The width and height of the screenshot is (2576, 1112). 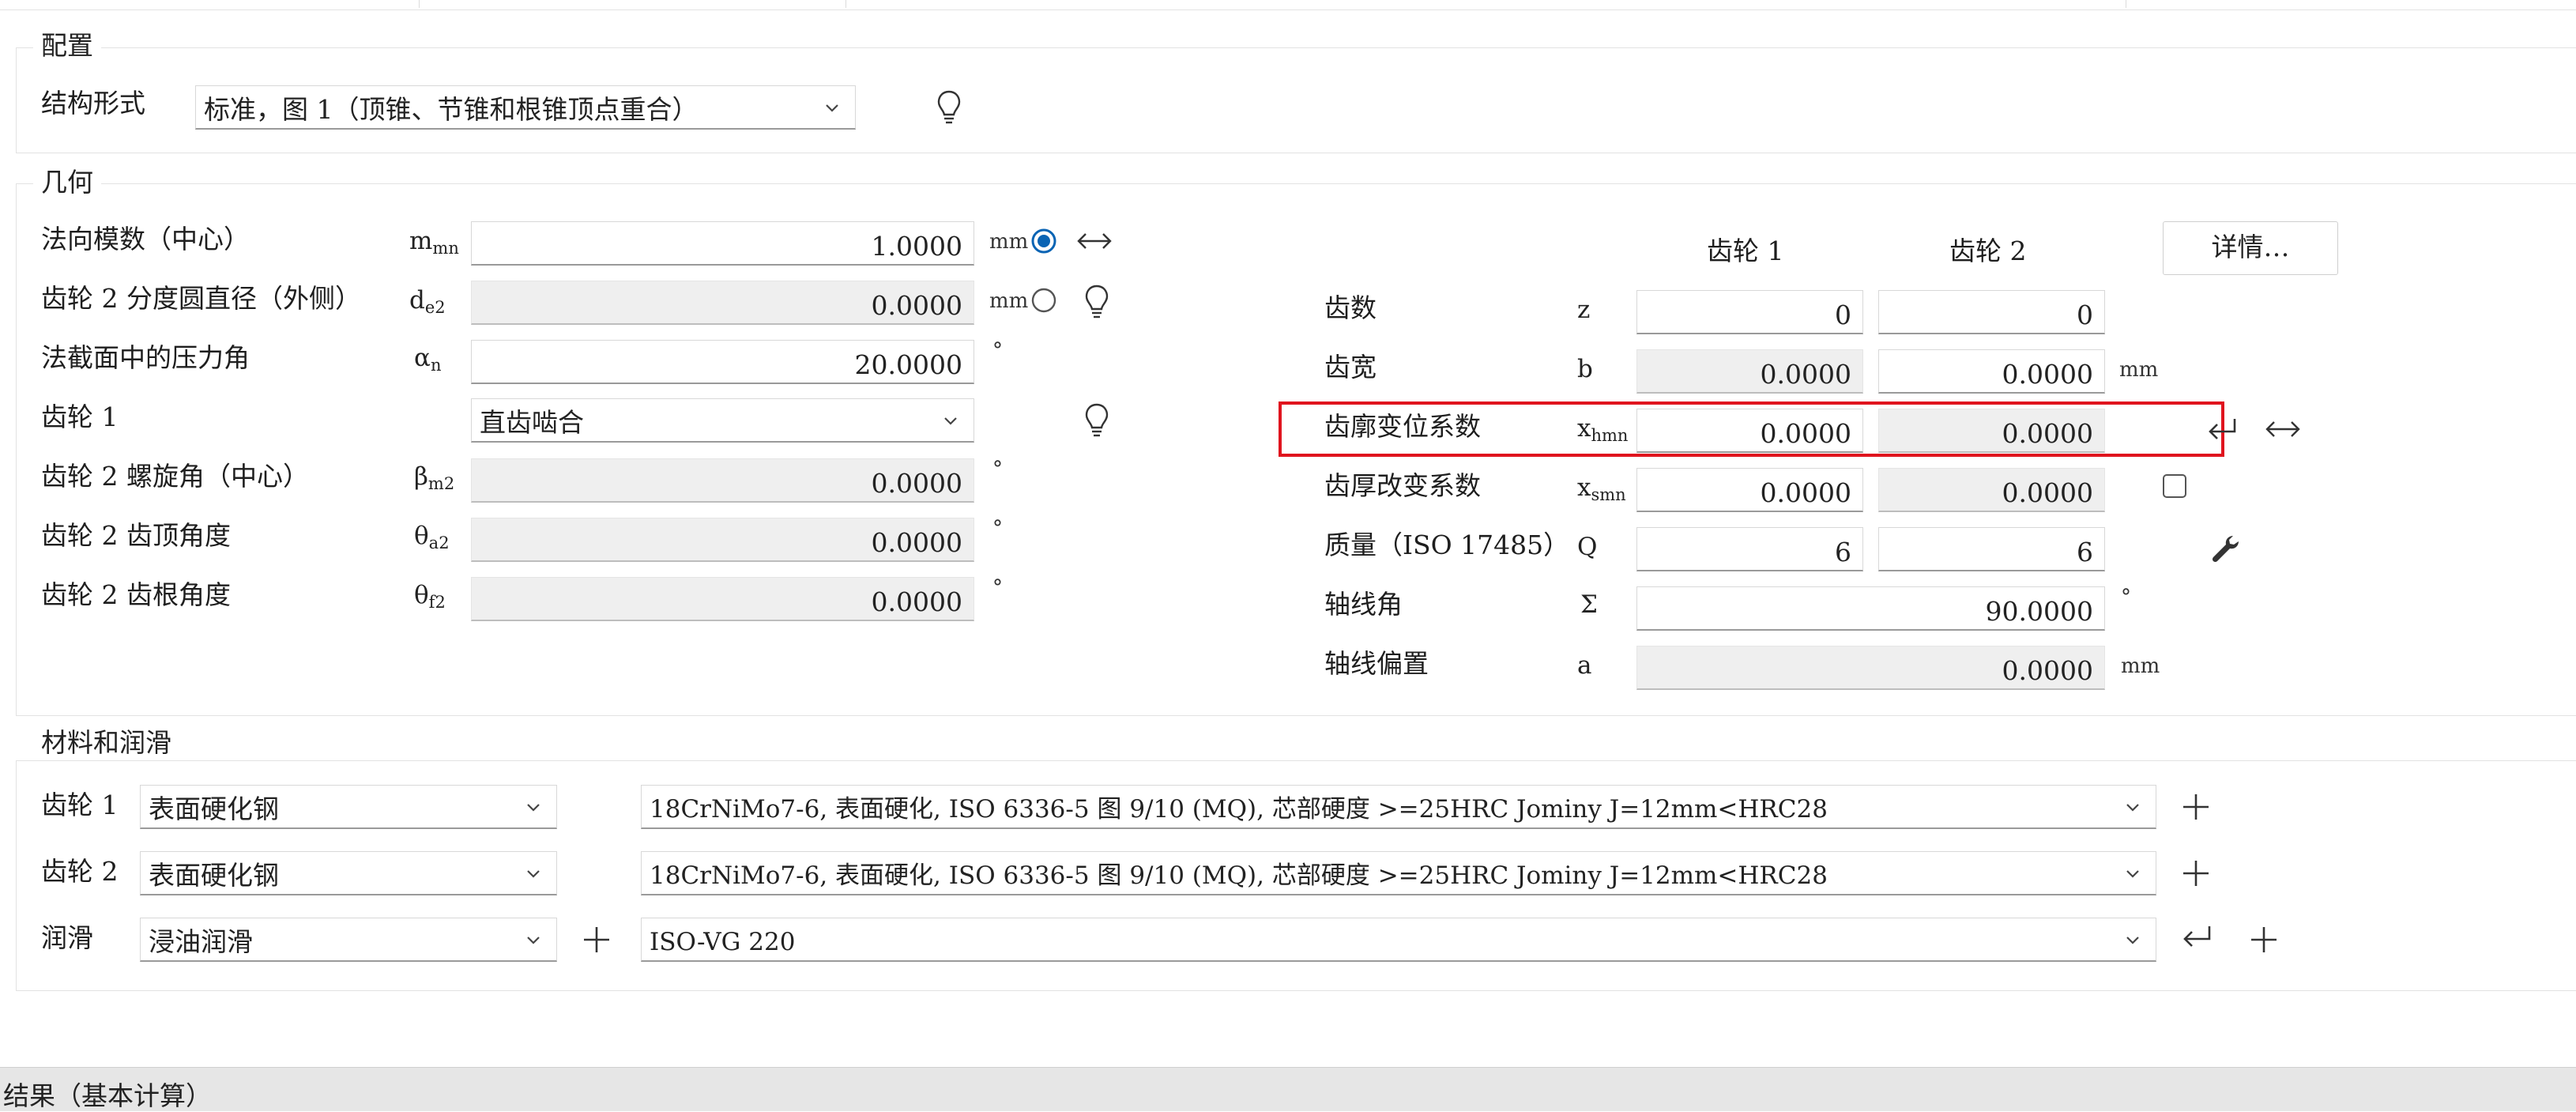 What do you see at coordinates (997, 351) in the screenshot?
I see `pressure-angle-unit: °` at bounding box center [997, 351].